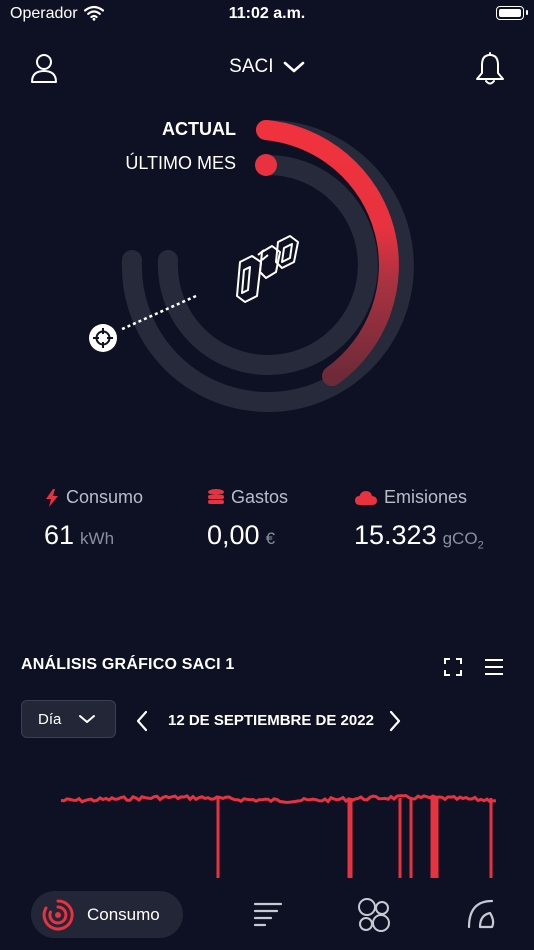  I want to click on tab-consumo-label: Consumo, so click(123, 914).